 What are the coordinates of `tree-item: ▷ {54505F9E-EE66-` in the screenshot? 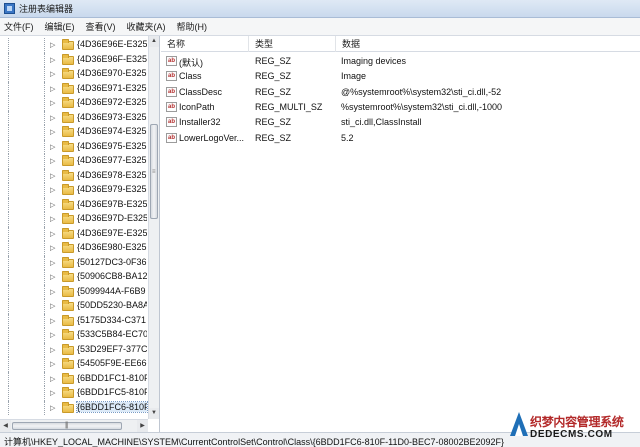 It's located at (74, 364).